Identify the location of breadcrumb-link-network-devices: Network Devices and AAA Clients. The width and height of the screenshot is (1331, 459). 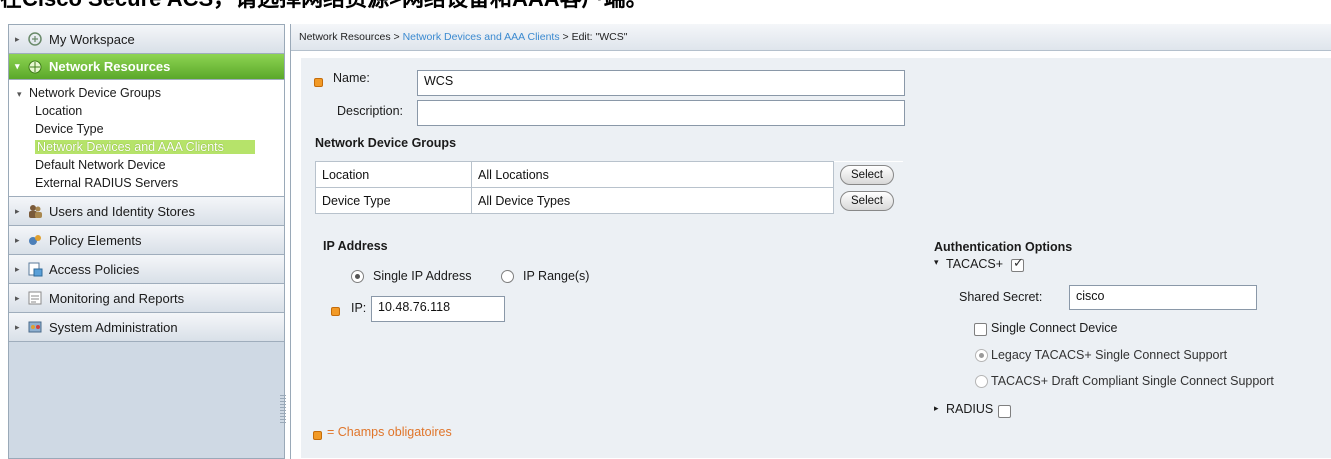
(481, 37).